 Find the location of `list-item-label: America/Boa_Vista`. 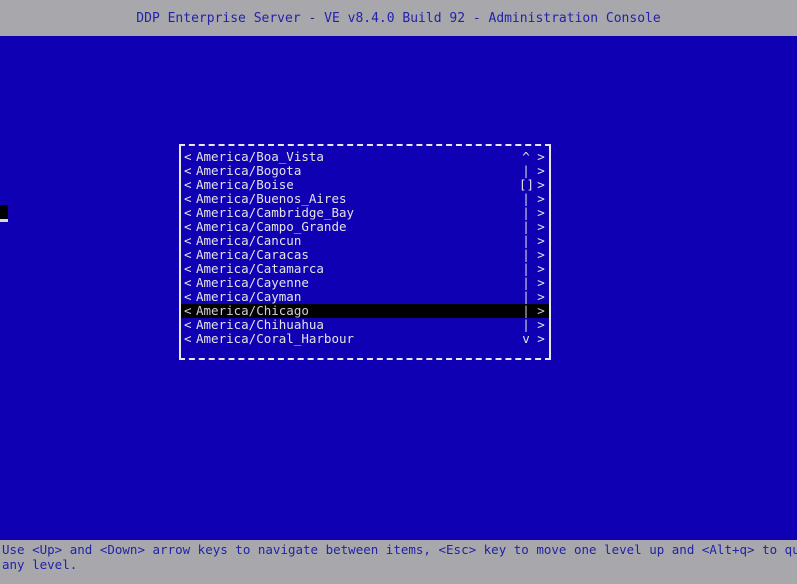

list-item-label: America/Boa_Vista is located at coordinates (260, 157).